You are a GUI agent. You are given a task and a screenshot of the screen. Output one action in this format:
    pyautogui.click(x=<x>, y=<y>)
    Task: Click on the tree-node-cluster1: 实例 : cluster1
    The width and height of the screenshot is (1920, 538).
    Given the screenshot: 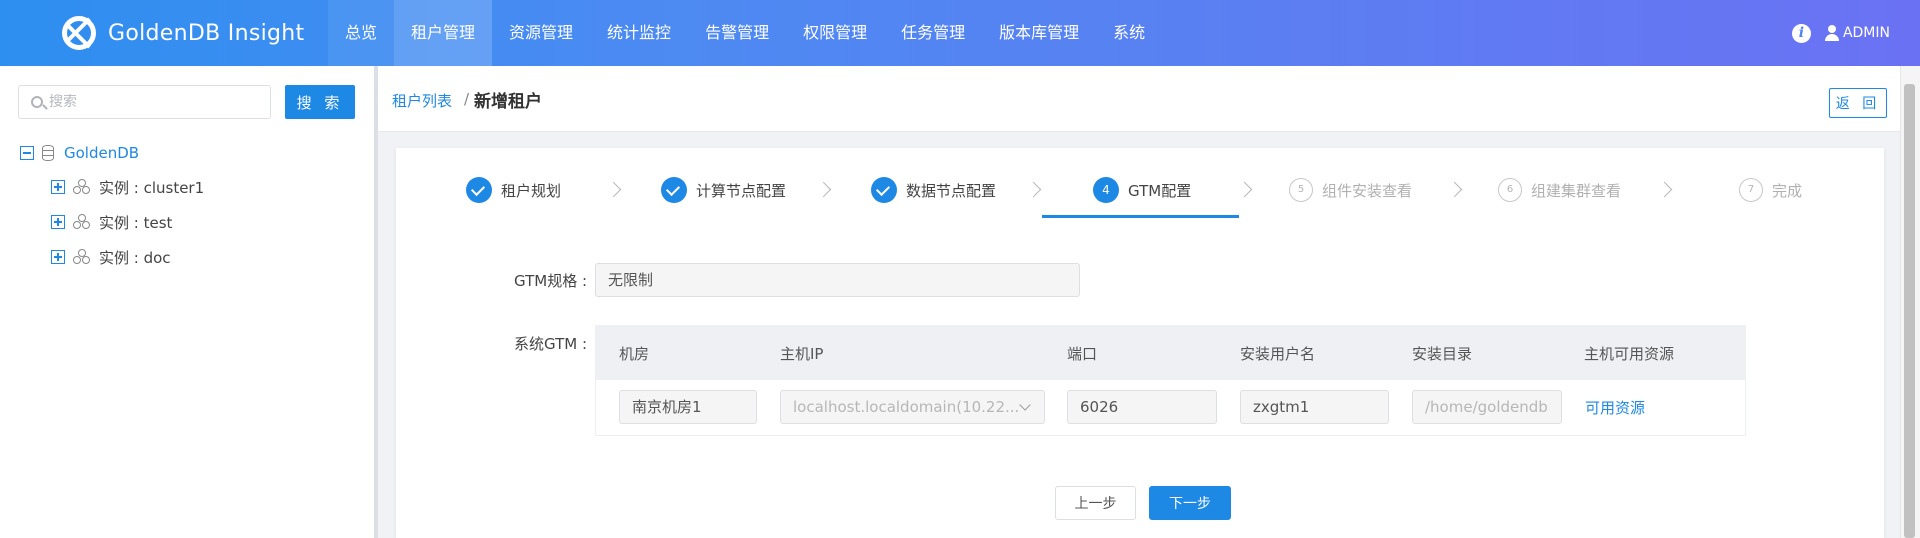 What is the action you would take?
    pyautogui.click(x=127, y=187)
    